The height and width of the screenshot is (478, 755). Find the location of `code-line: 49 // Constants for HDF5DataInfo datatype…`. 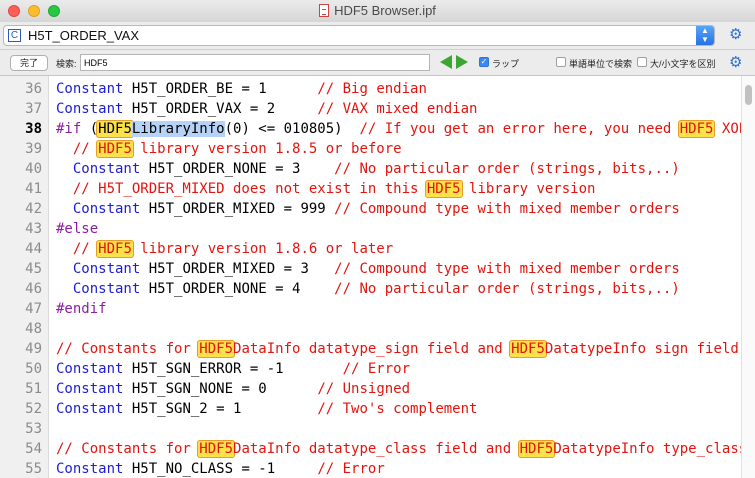

code-line: 49 // Constants for HDF5DataInfo datatype… is located at coordinates (370, 349).